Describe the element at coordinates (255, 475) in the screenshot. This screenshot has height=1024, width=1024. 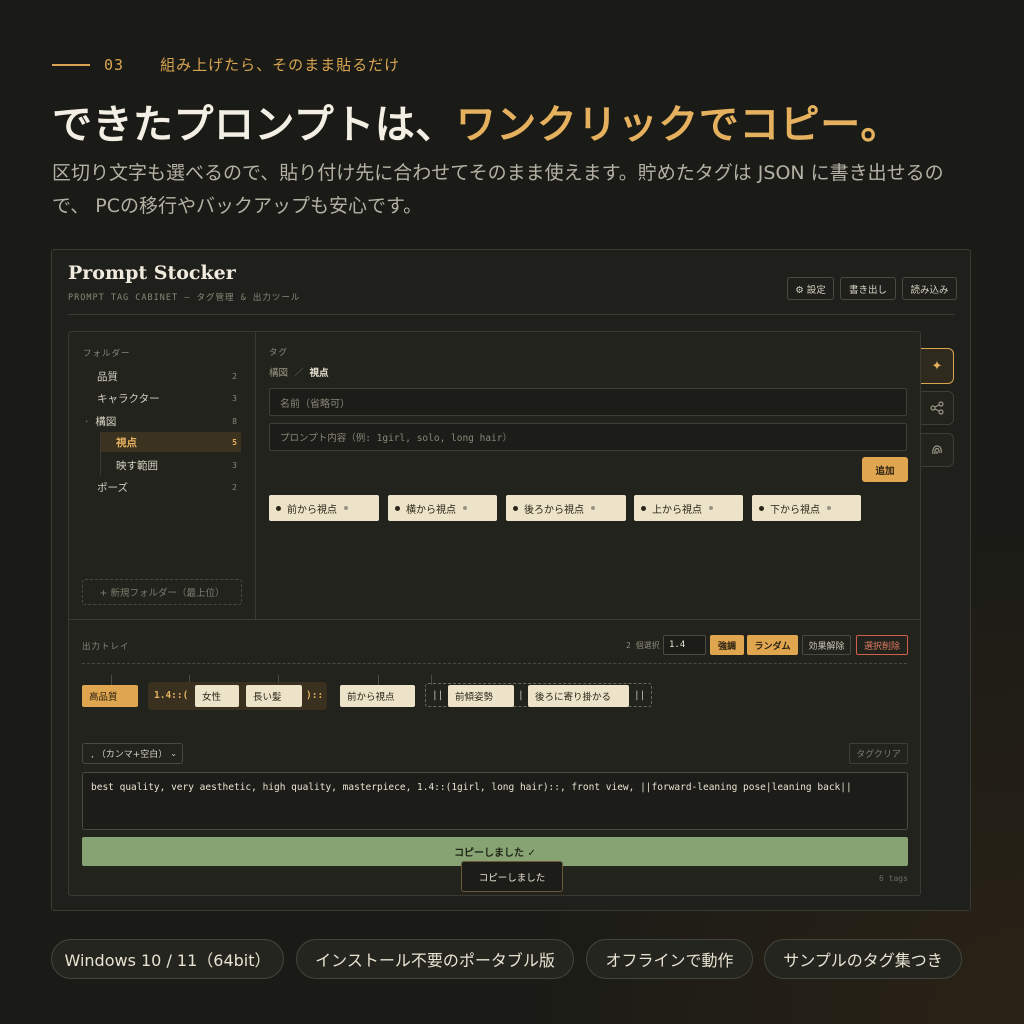
I see `vertical-divider` at that location.